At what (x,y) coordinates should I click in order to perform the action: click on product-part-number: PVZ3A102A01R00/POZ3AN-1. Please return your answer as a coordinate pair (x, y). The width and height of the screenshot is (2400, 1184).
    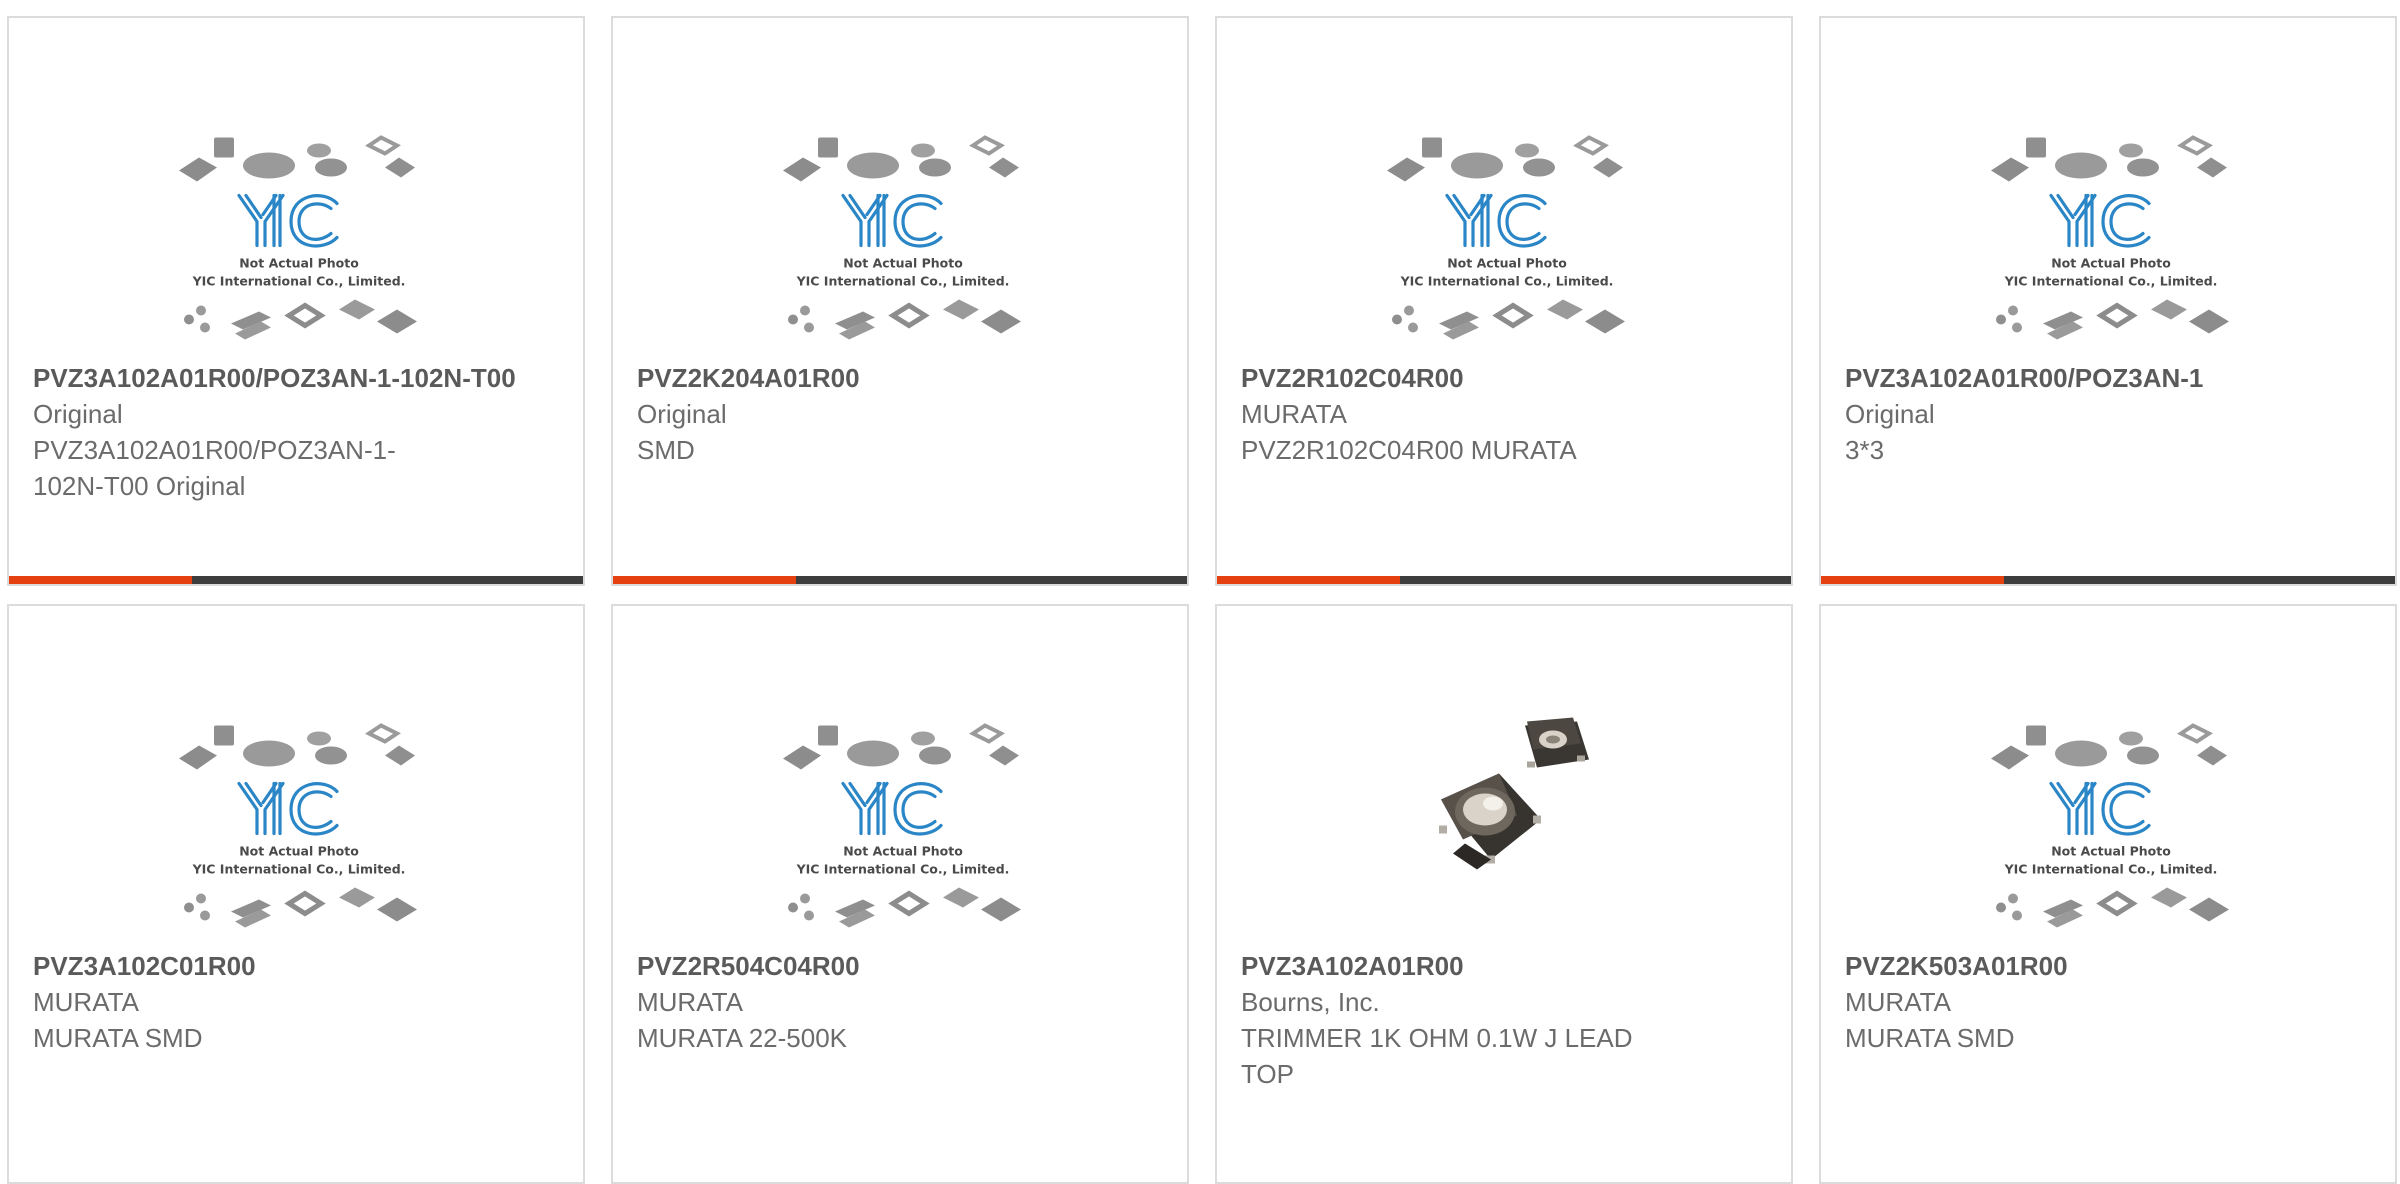
    Looking at the image, I should click on (2115, 378).